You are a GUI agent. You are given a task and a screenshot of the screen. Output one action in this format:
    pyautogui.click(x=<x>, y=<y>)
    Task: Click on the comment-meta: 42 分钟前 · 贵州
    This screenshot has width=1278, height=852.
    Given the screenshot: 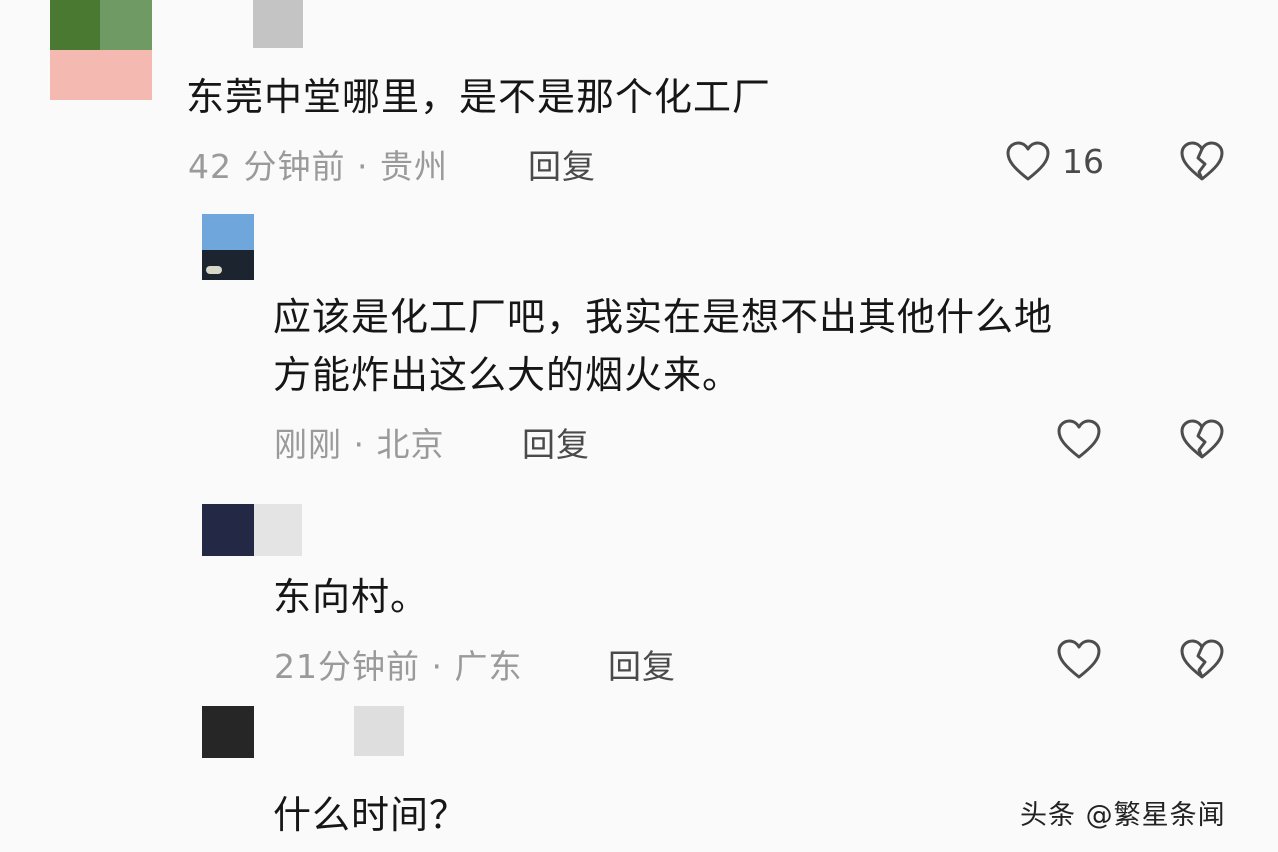 What is the action you would take?
    pyautogui.click(x=318, y=164)
    